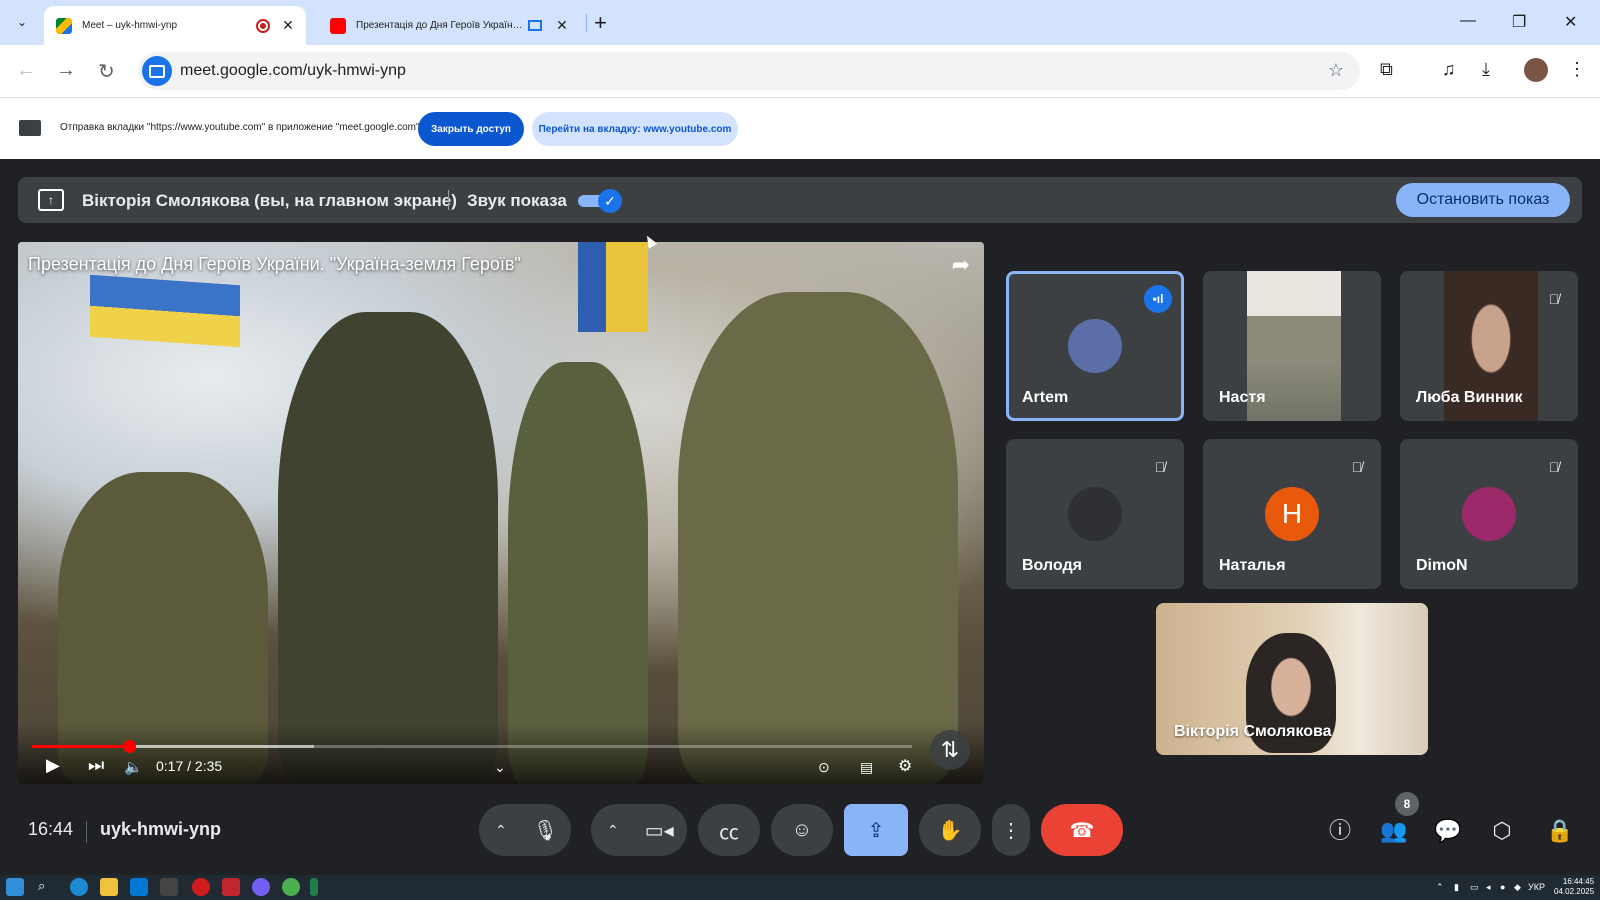 The height and width of the screenshot is (900, 1600). What do you see at coordinates (261, 887) in the screenshot?
I see `viber-icon` at bounding box center [261, 887].